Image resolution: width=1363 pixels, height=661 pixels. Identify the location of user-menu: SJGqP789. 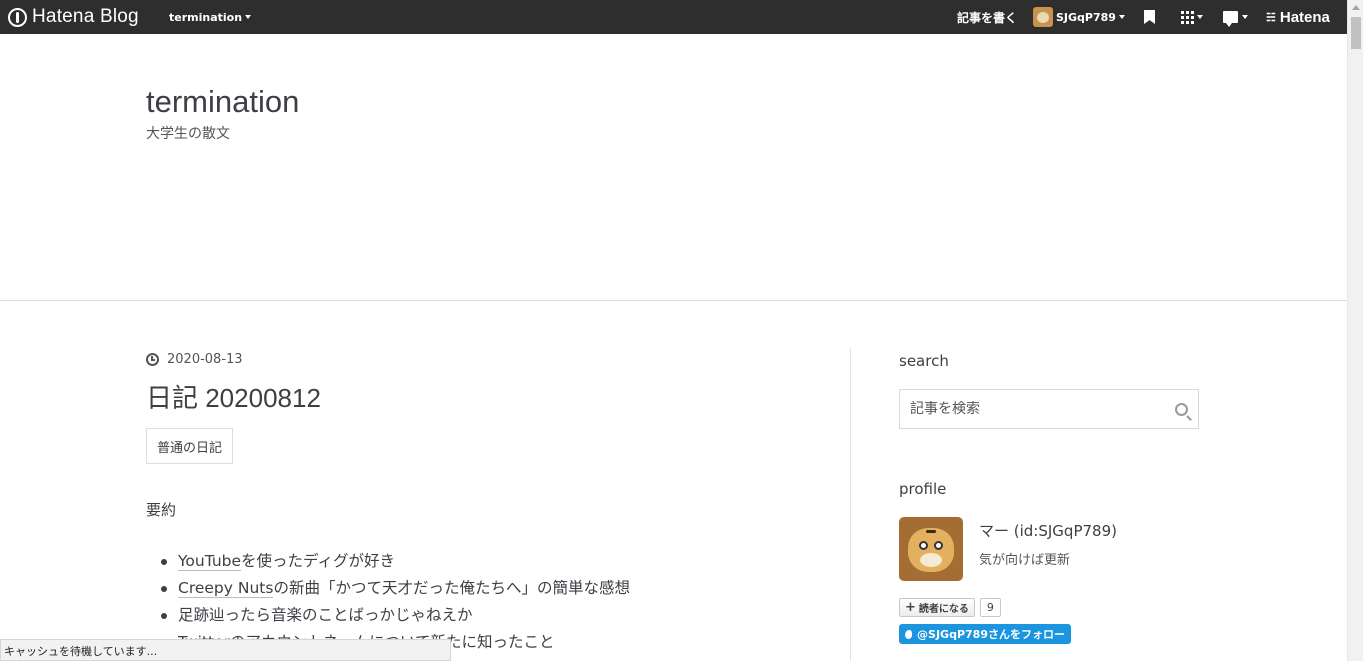
(1079, 17).